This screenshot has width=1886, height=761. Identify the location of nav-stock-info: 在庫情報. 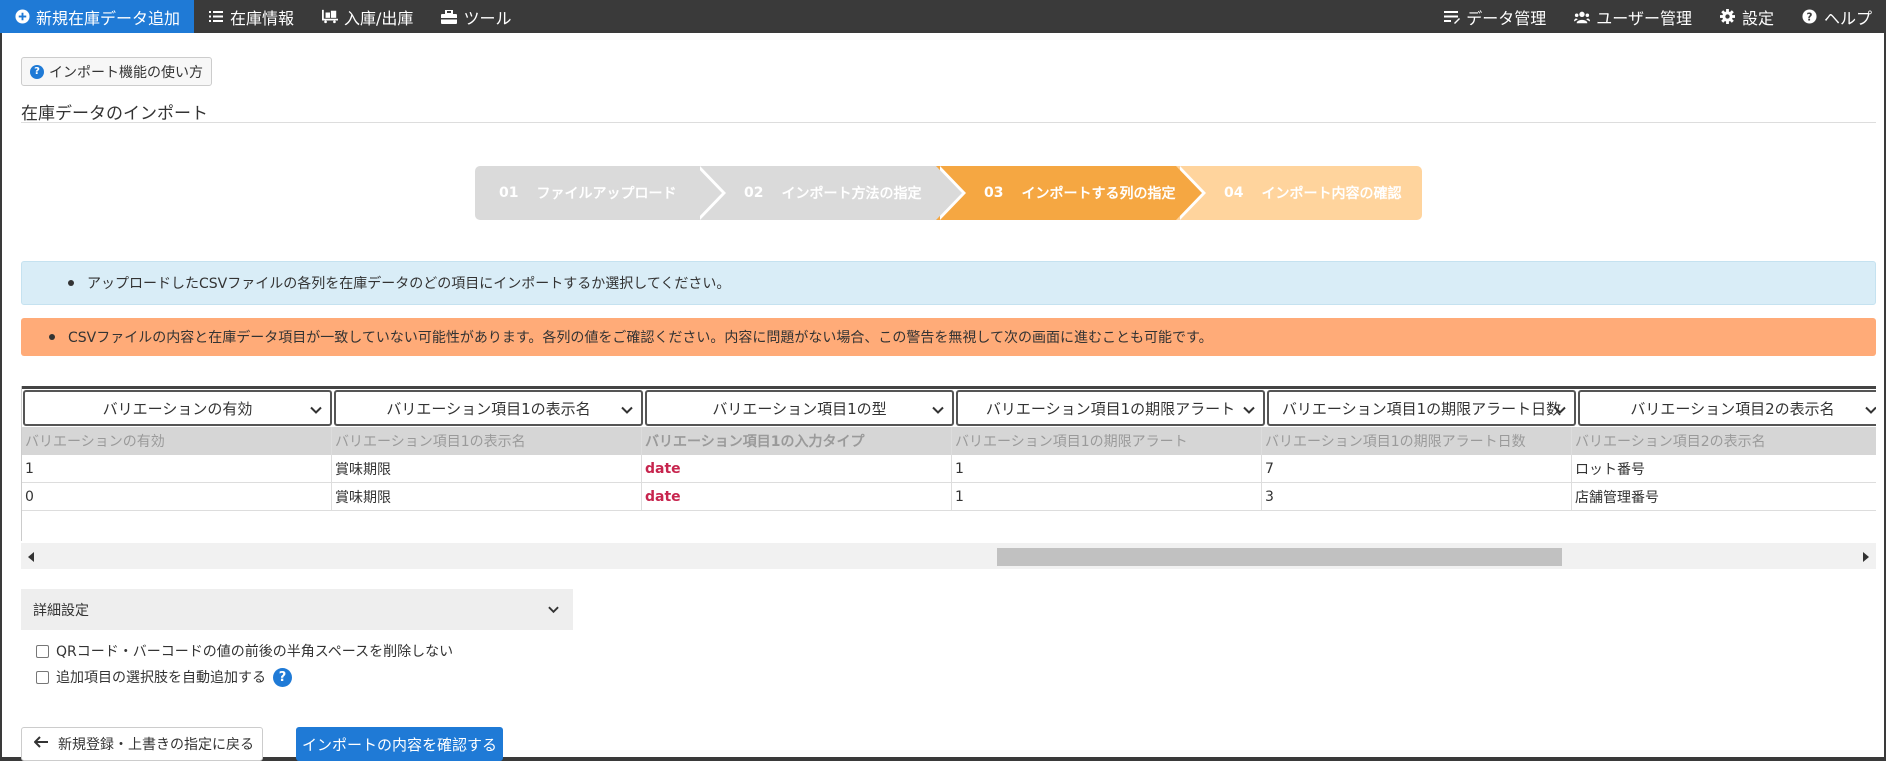
(251, 16).